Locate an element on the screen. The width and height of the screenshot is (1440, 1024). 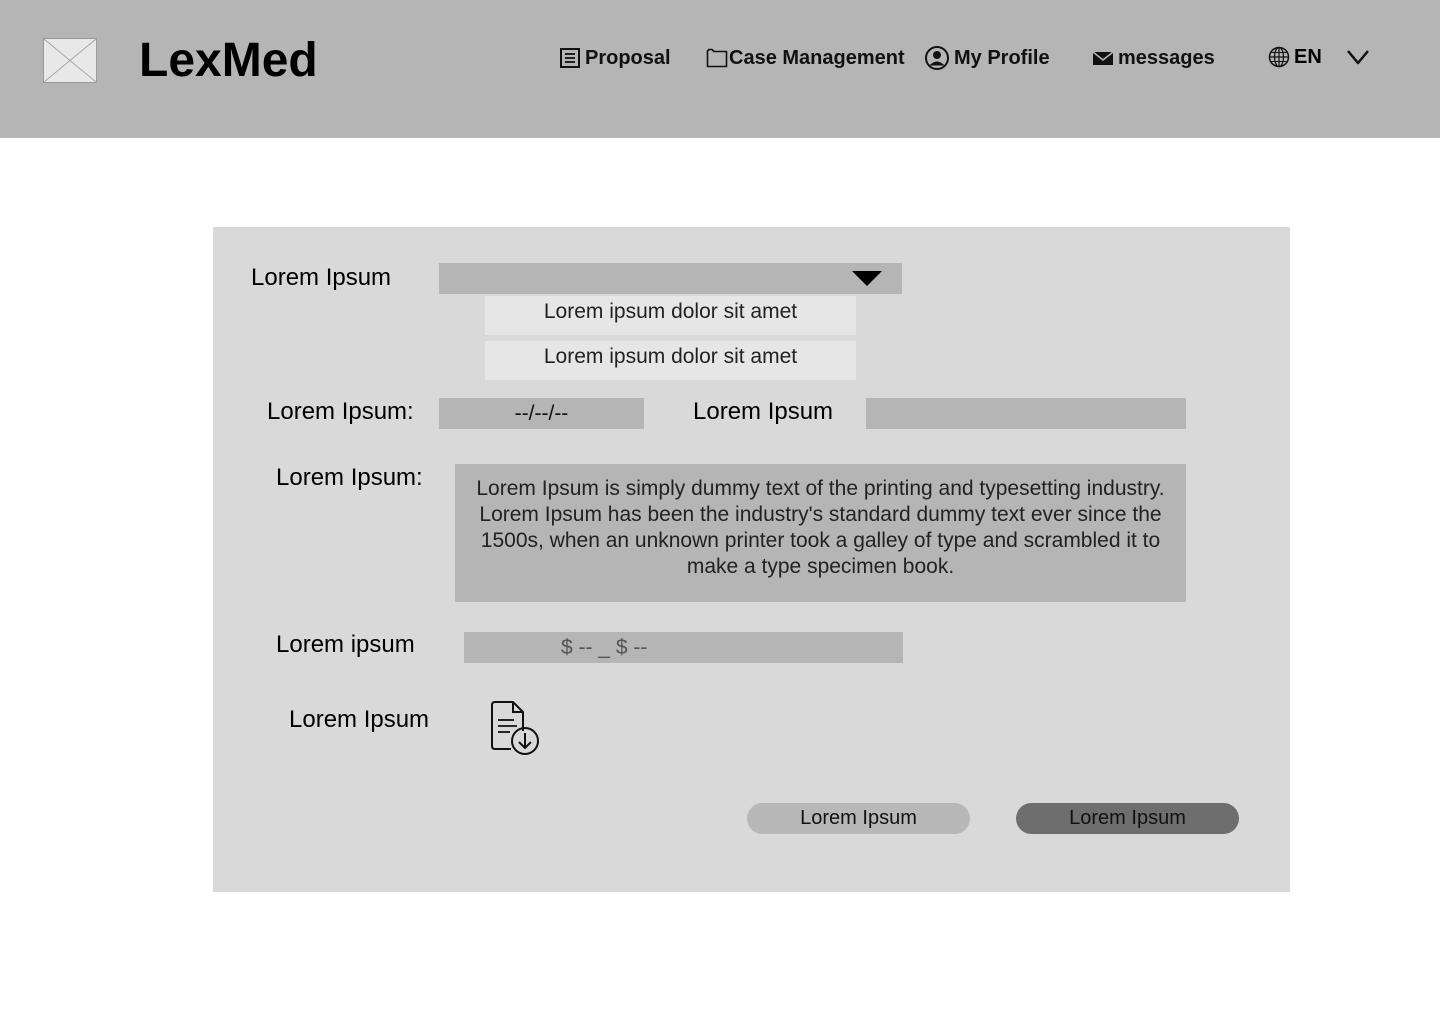
chevron-down-icon is located at coordinates (1358, 57).